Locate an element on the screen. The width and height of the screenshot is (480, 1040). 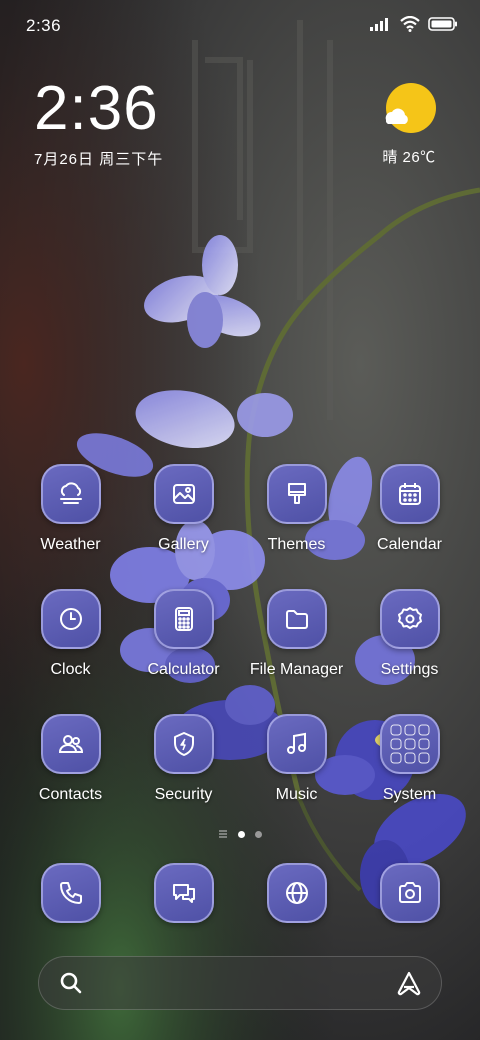
assistant-icon is located at coordinates (409, 983).